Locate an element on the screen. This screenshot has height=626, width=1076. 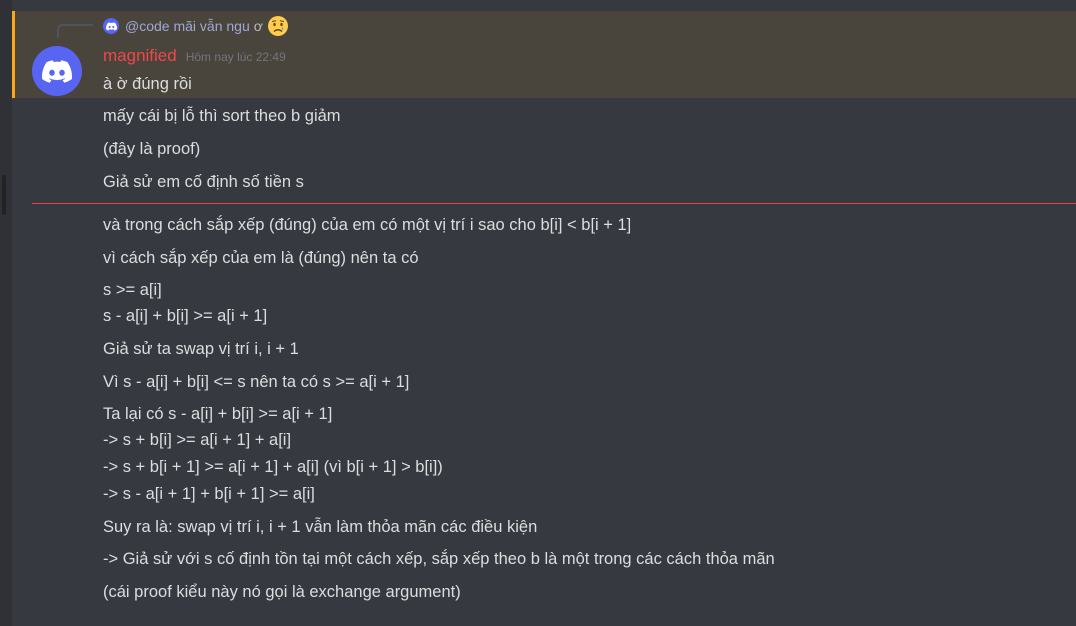
reply-mention: @code mãi vẫn ngu is located at coordinates (187, 26).